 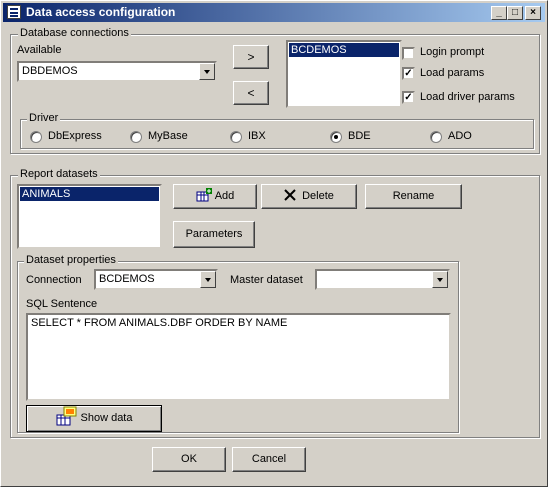 What do you see at coordinates (436, 137) in the screenshot?
I see `driver-radio-ado` at bounding box center [436, 137].